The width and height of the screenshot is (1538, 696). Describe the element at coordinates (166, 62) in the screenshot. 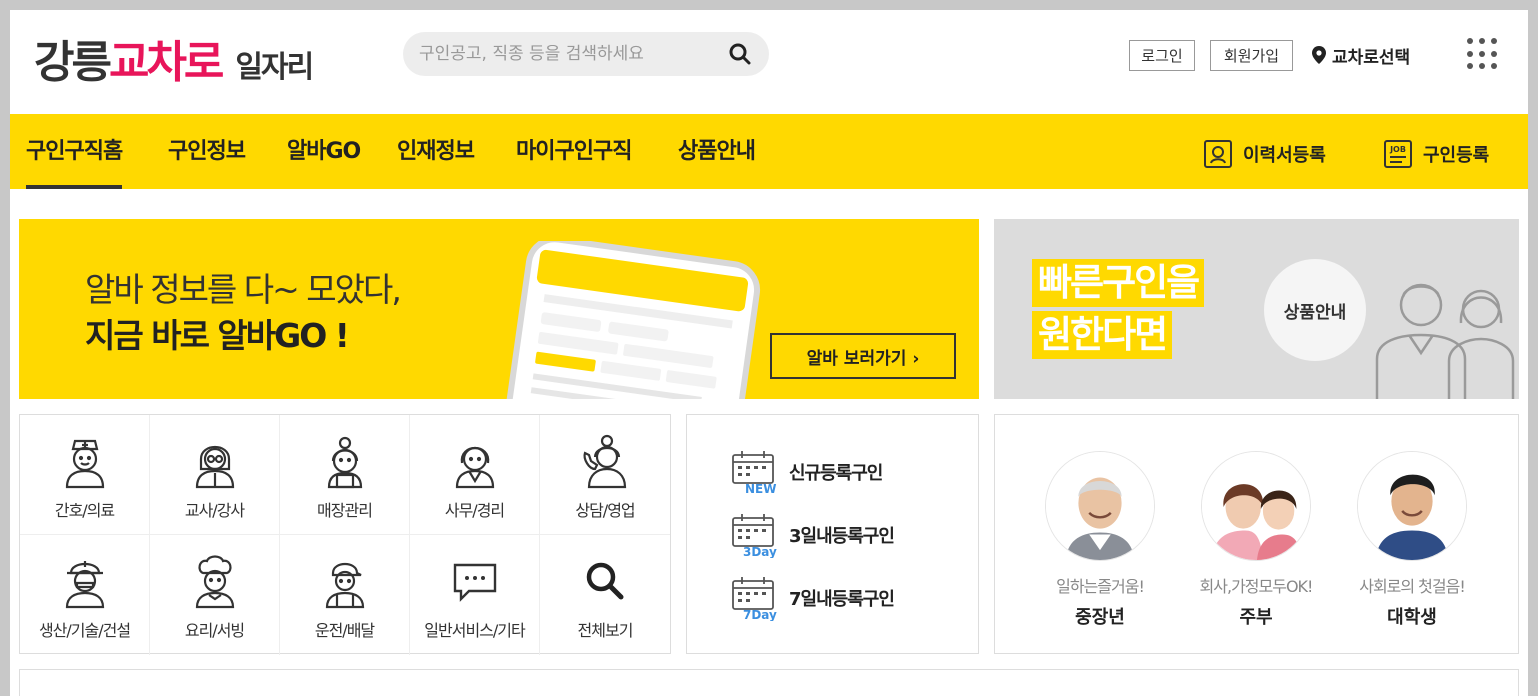

I see `logo-brand: 교차로` at that location.